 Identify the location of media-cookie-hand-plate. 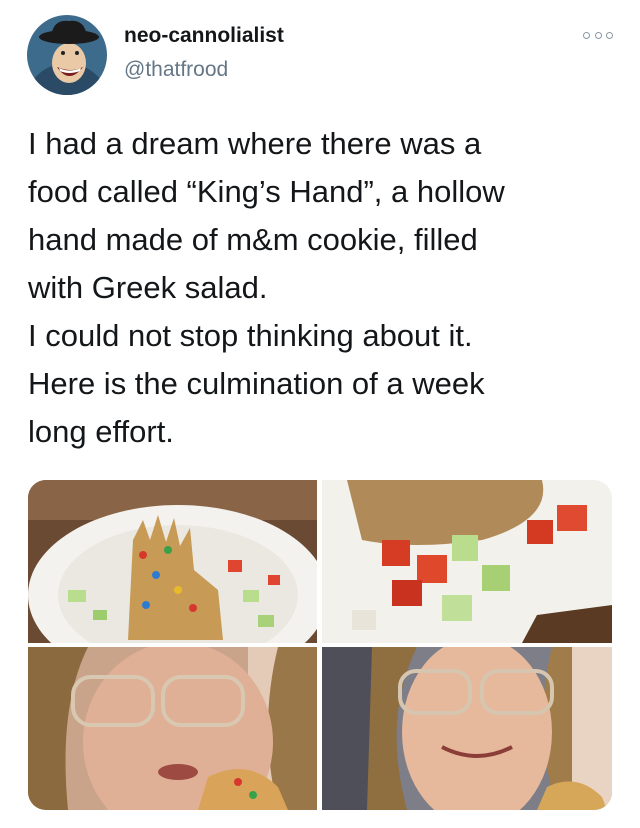
(172, 561).